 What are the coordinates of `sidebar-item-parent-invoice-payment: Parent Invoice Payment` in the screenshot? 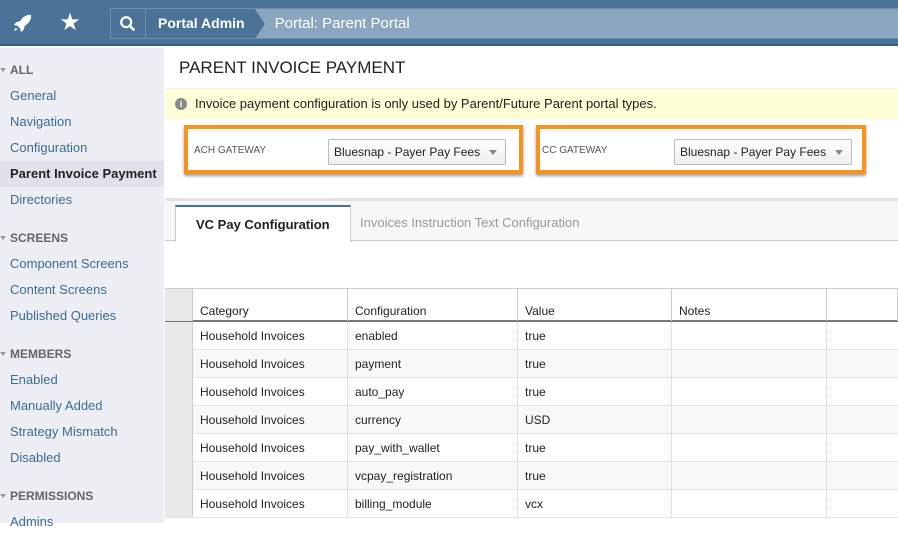 It's located at (82, 174).